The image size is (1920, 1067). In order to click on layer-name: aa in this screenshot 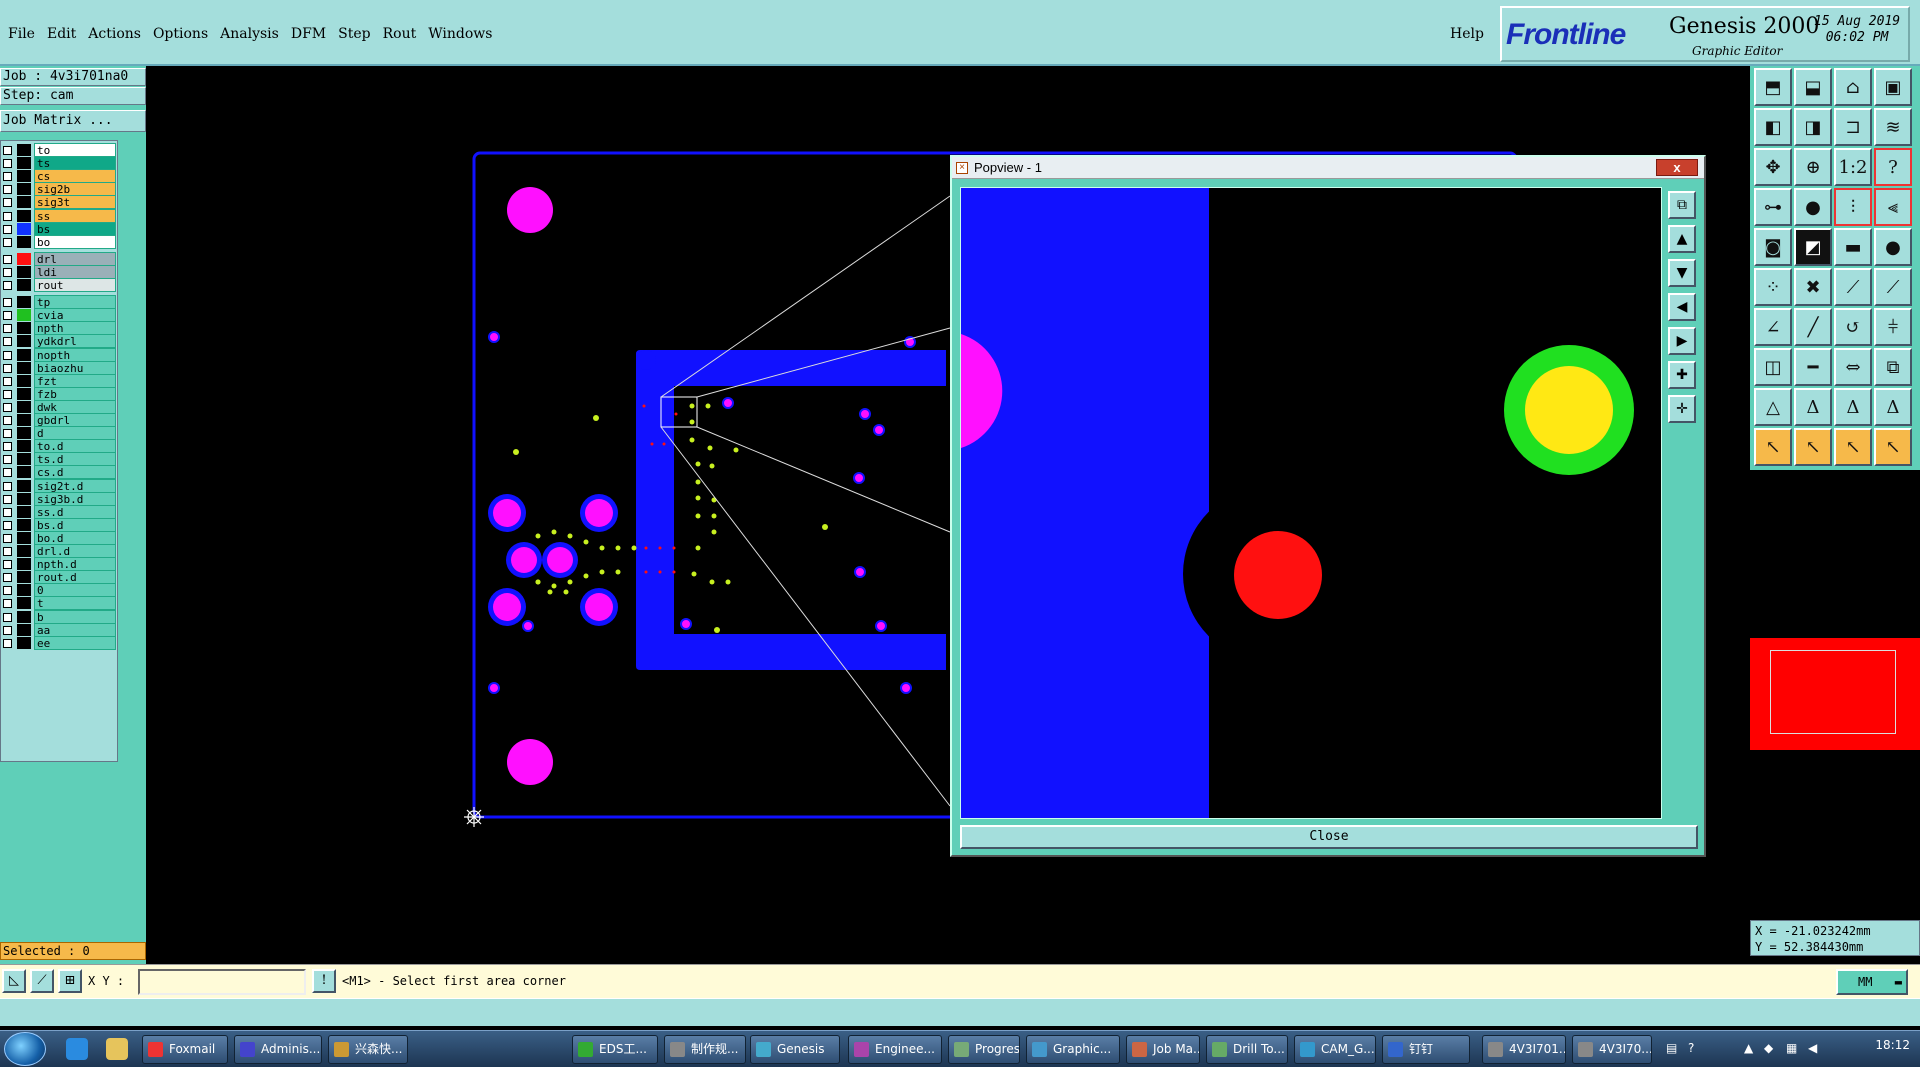, I will do `click(75, 629)`.